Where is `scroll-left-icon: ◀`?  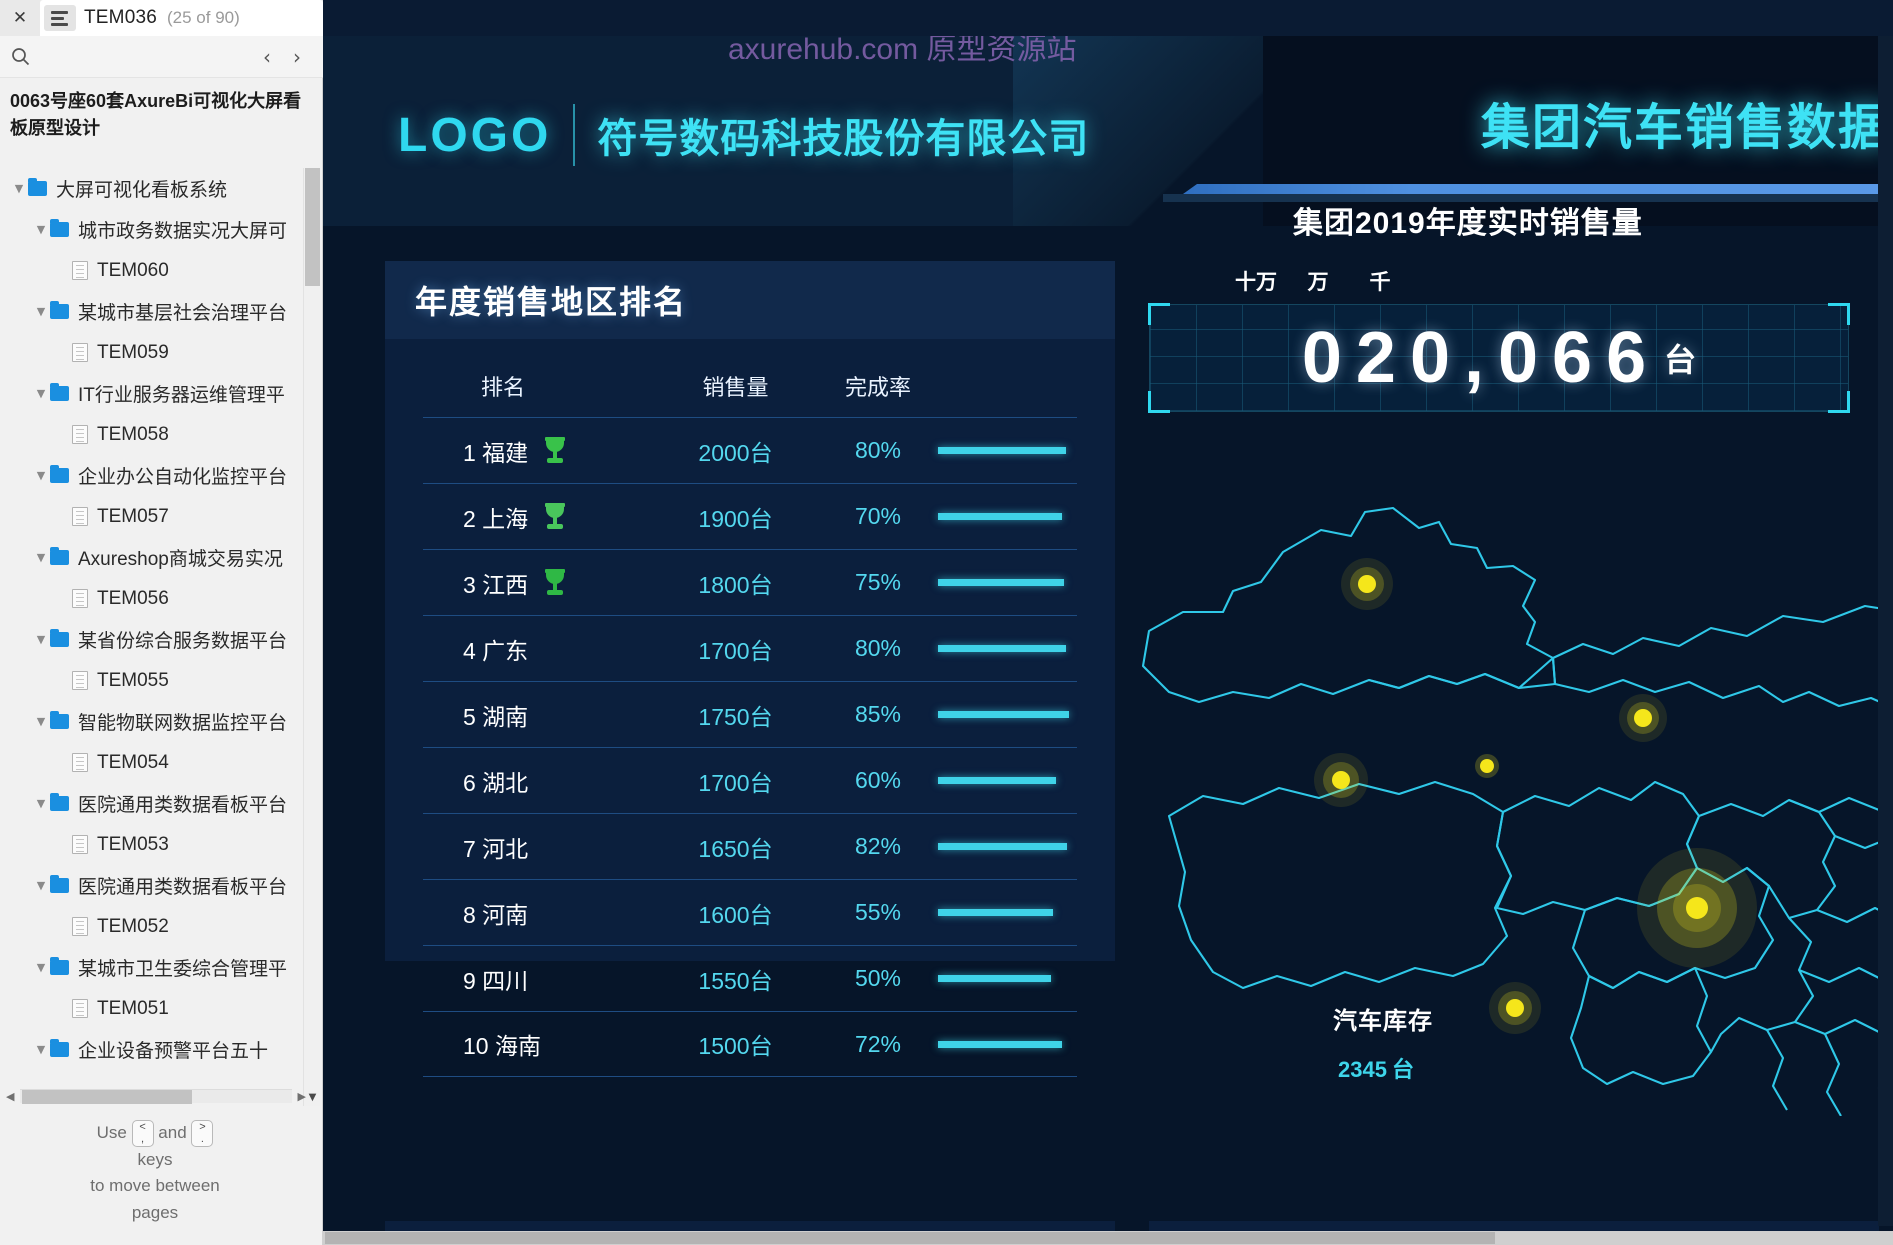
scroll-left-icon: ◀ is located at coordinates (10, 1096).